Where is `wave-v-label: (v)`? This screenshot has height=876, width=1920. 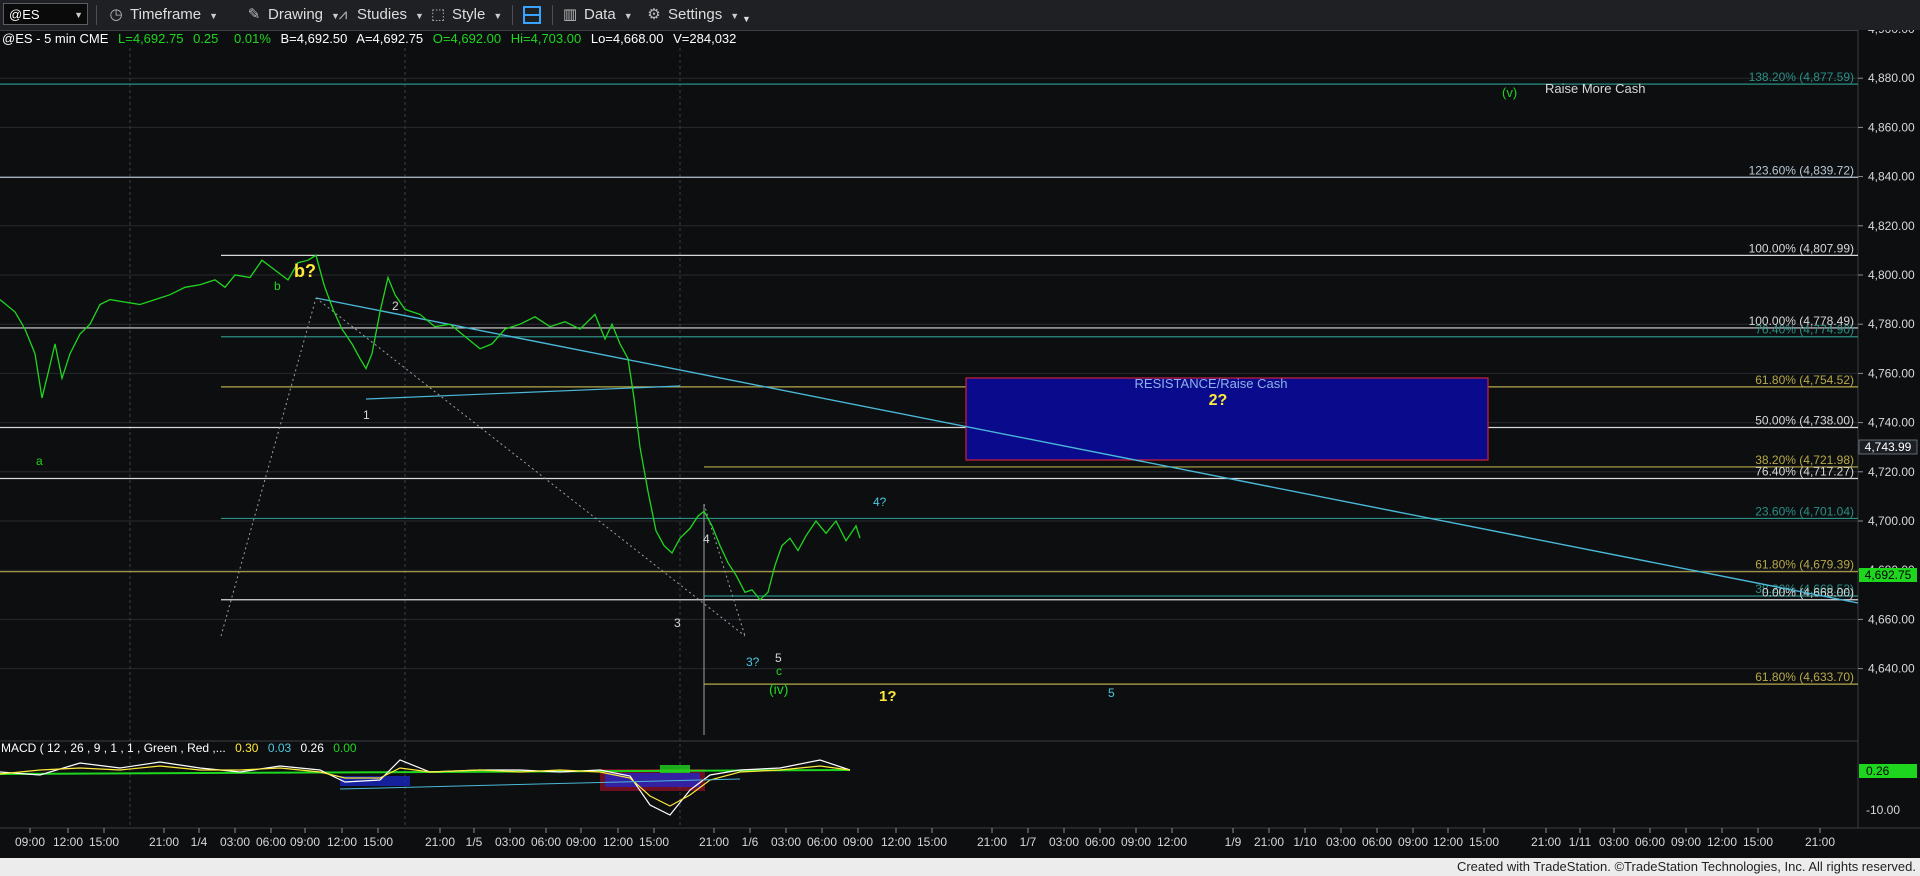 wave-v-label: (v) is located at coordinates (1509, 92).